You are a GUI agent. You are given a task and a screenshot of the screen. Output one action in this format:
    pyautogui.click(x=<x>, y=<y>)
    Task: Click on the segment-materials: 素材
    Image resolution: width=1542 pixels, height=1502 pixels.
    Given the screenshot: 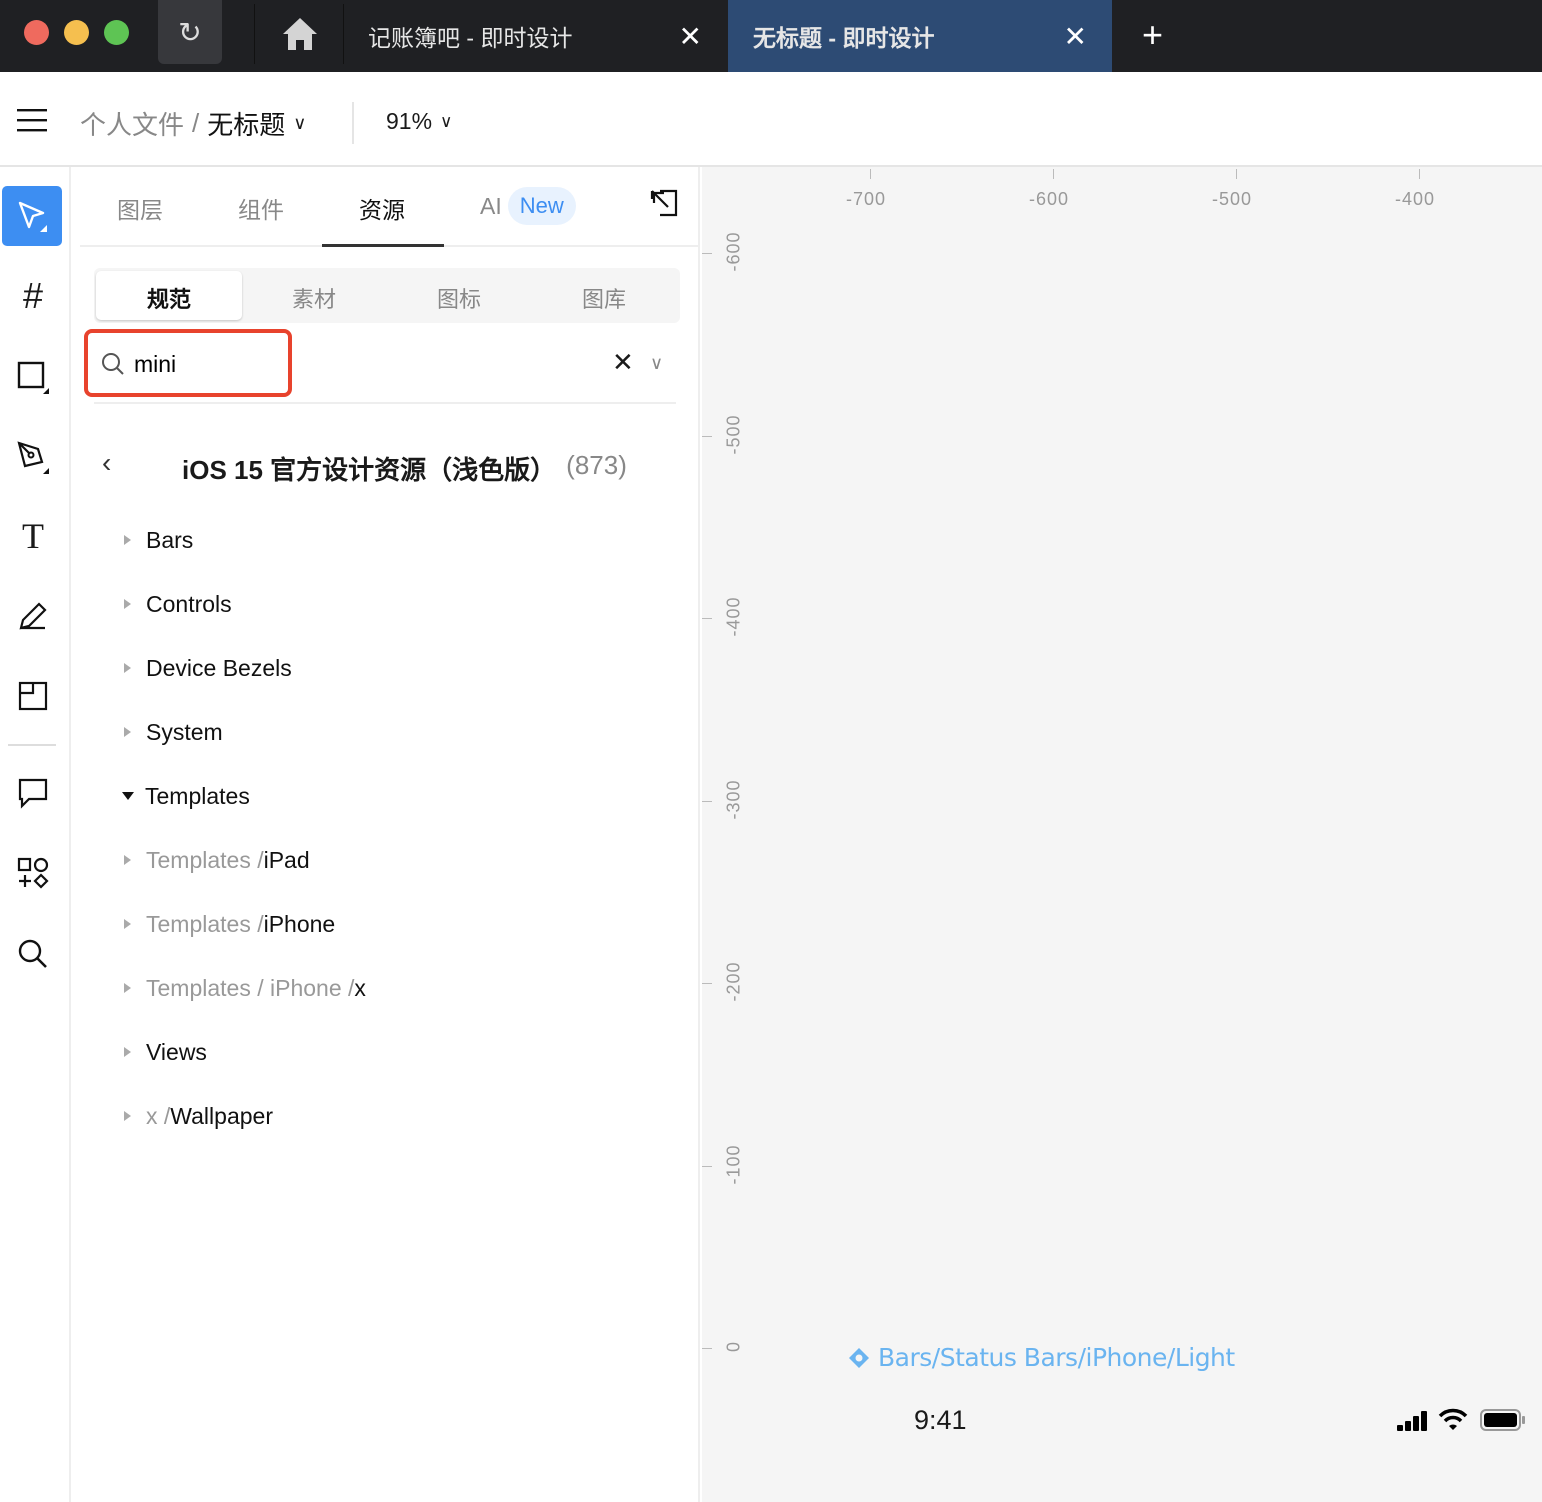 What is the action you would take?
    pyautogui.click(x=314, y=298)
    